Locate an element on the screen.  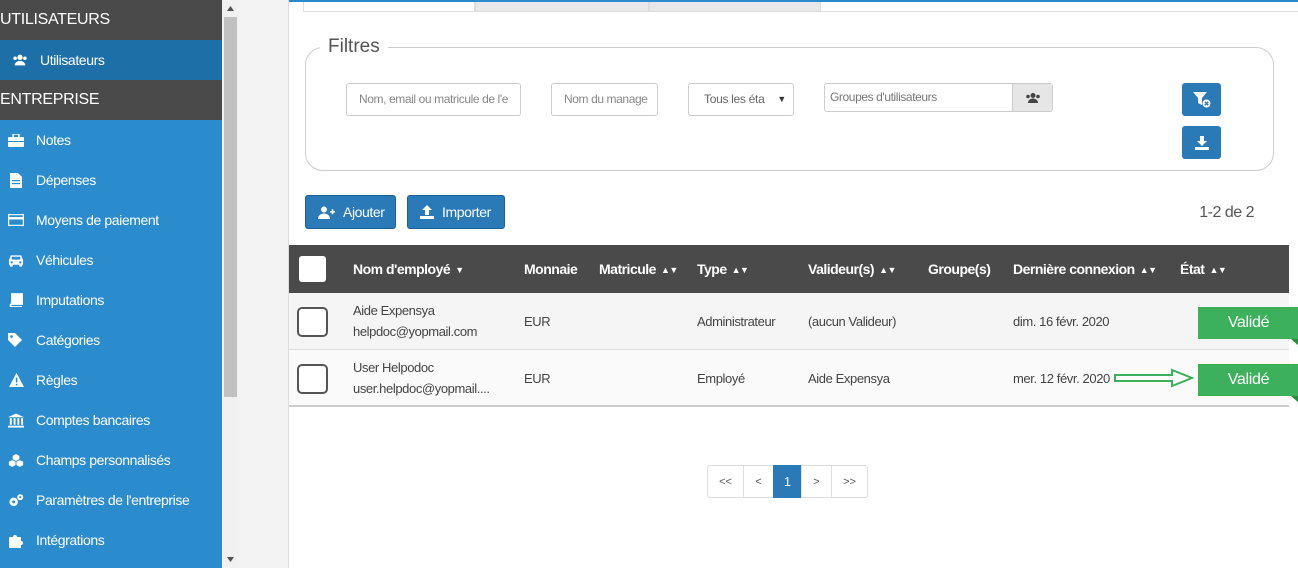
sidebar-item-comptes-bancaires: Comptes bancaires is located at coordinates (111, 420).